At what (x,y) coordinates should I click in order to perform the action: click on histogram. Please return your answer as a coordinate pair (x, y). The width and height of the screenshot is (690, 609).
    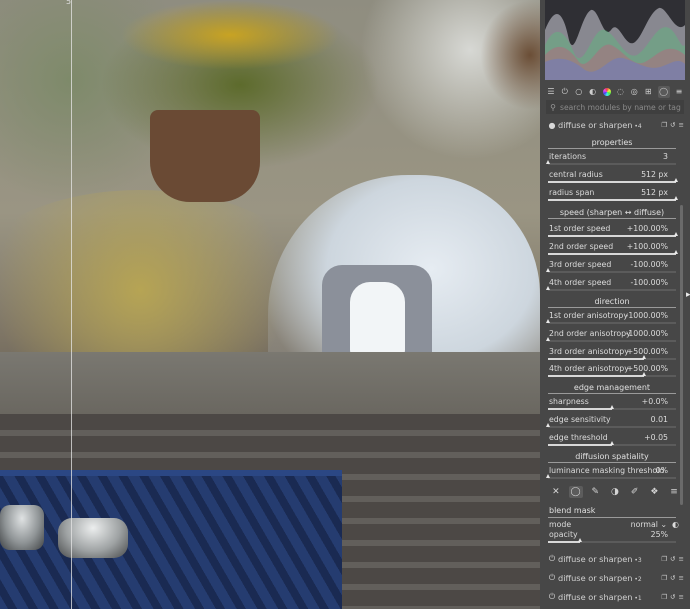
    Looking at the image, I should click on (615, 40).